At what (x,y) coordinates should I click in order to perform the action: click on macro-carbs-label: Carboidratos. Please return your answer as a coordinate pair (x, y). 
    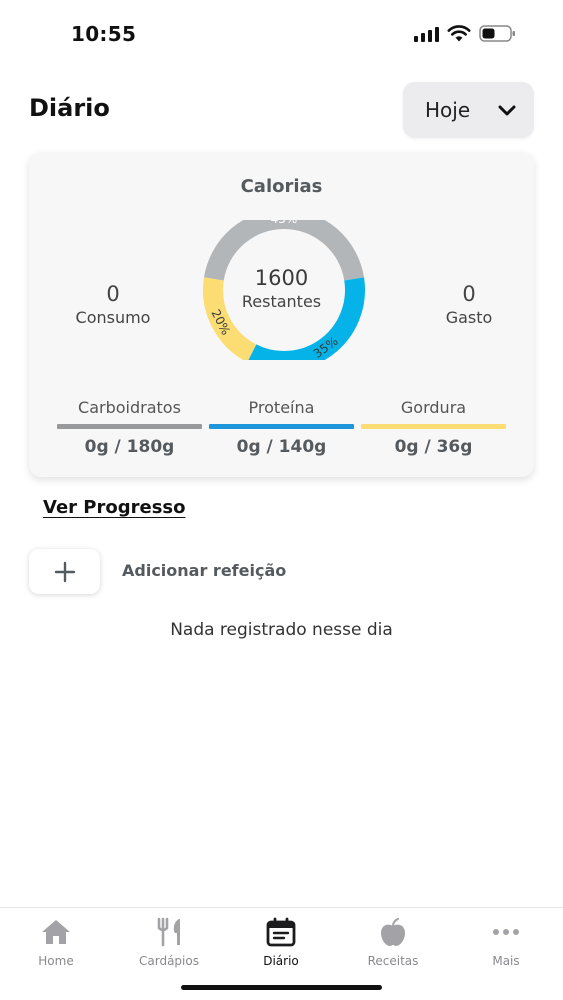
    Looking at the image, I should click on (129, 407).